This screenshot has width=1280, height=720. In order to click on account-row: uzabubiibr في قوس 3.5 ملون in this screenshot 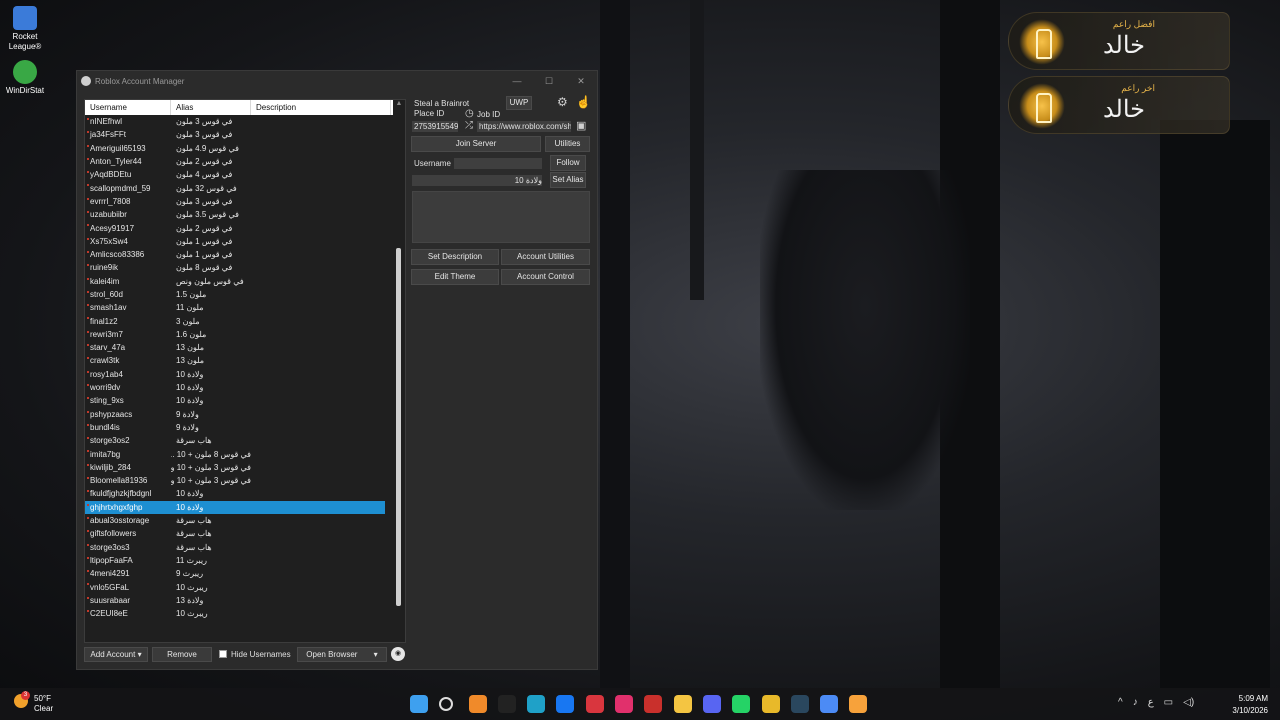, I will do `click(245, 214)`.